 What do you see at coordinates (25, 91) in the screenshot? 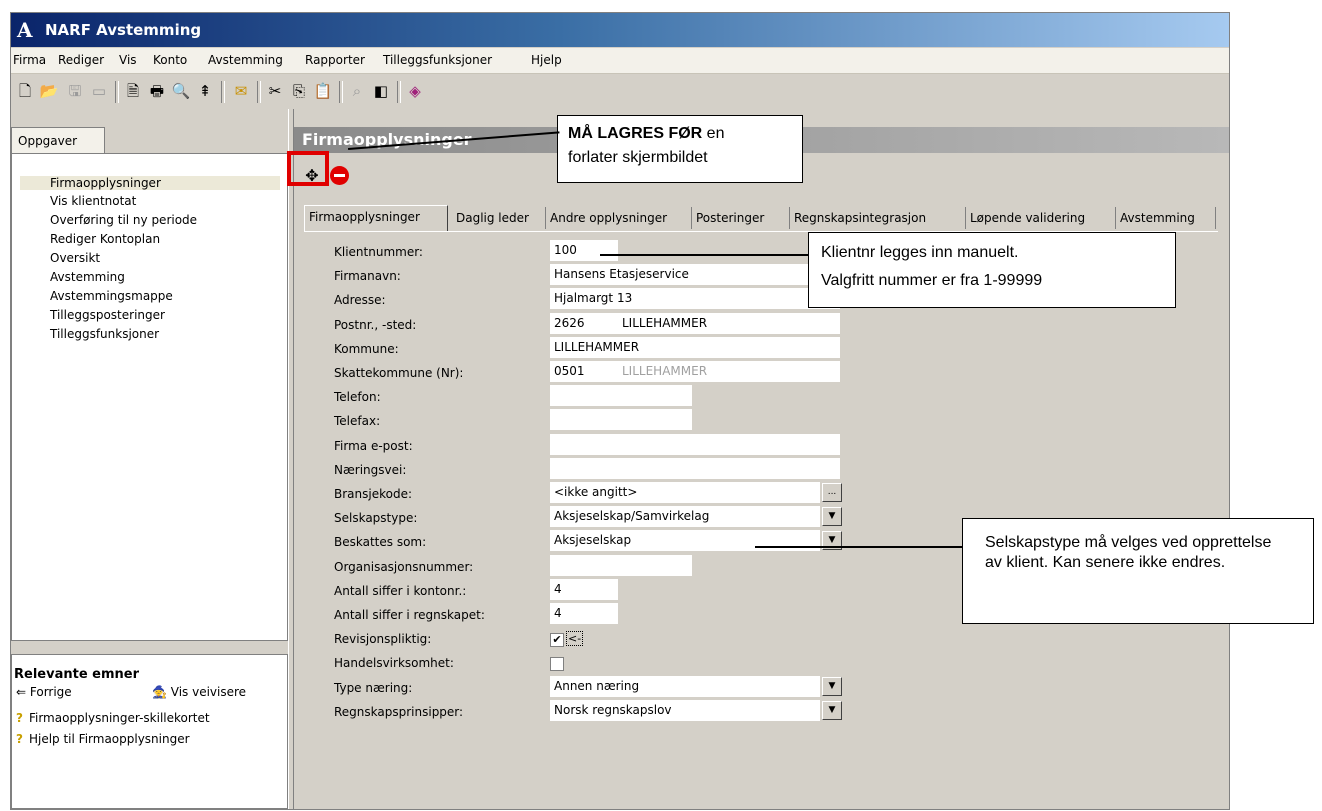
I see `new-icon: 🗋` at bounding box center [25, 91].